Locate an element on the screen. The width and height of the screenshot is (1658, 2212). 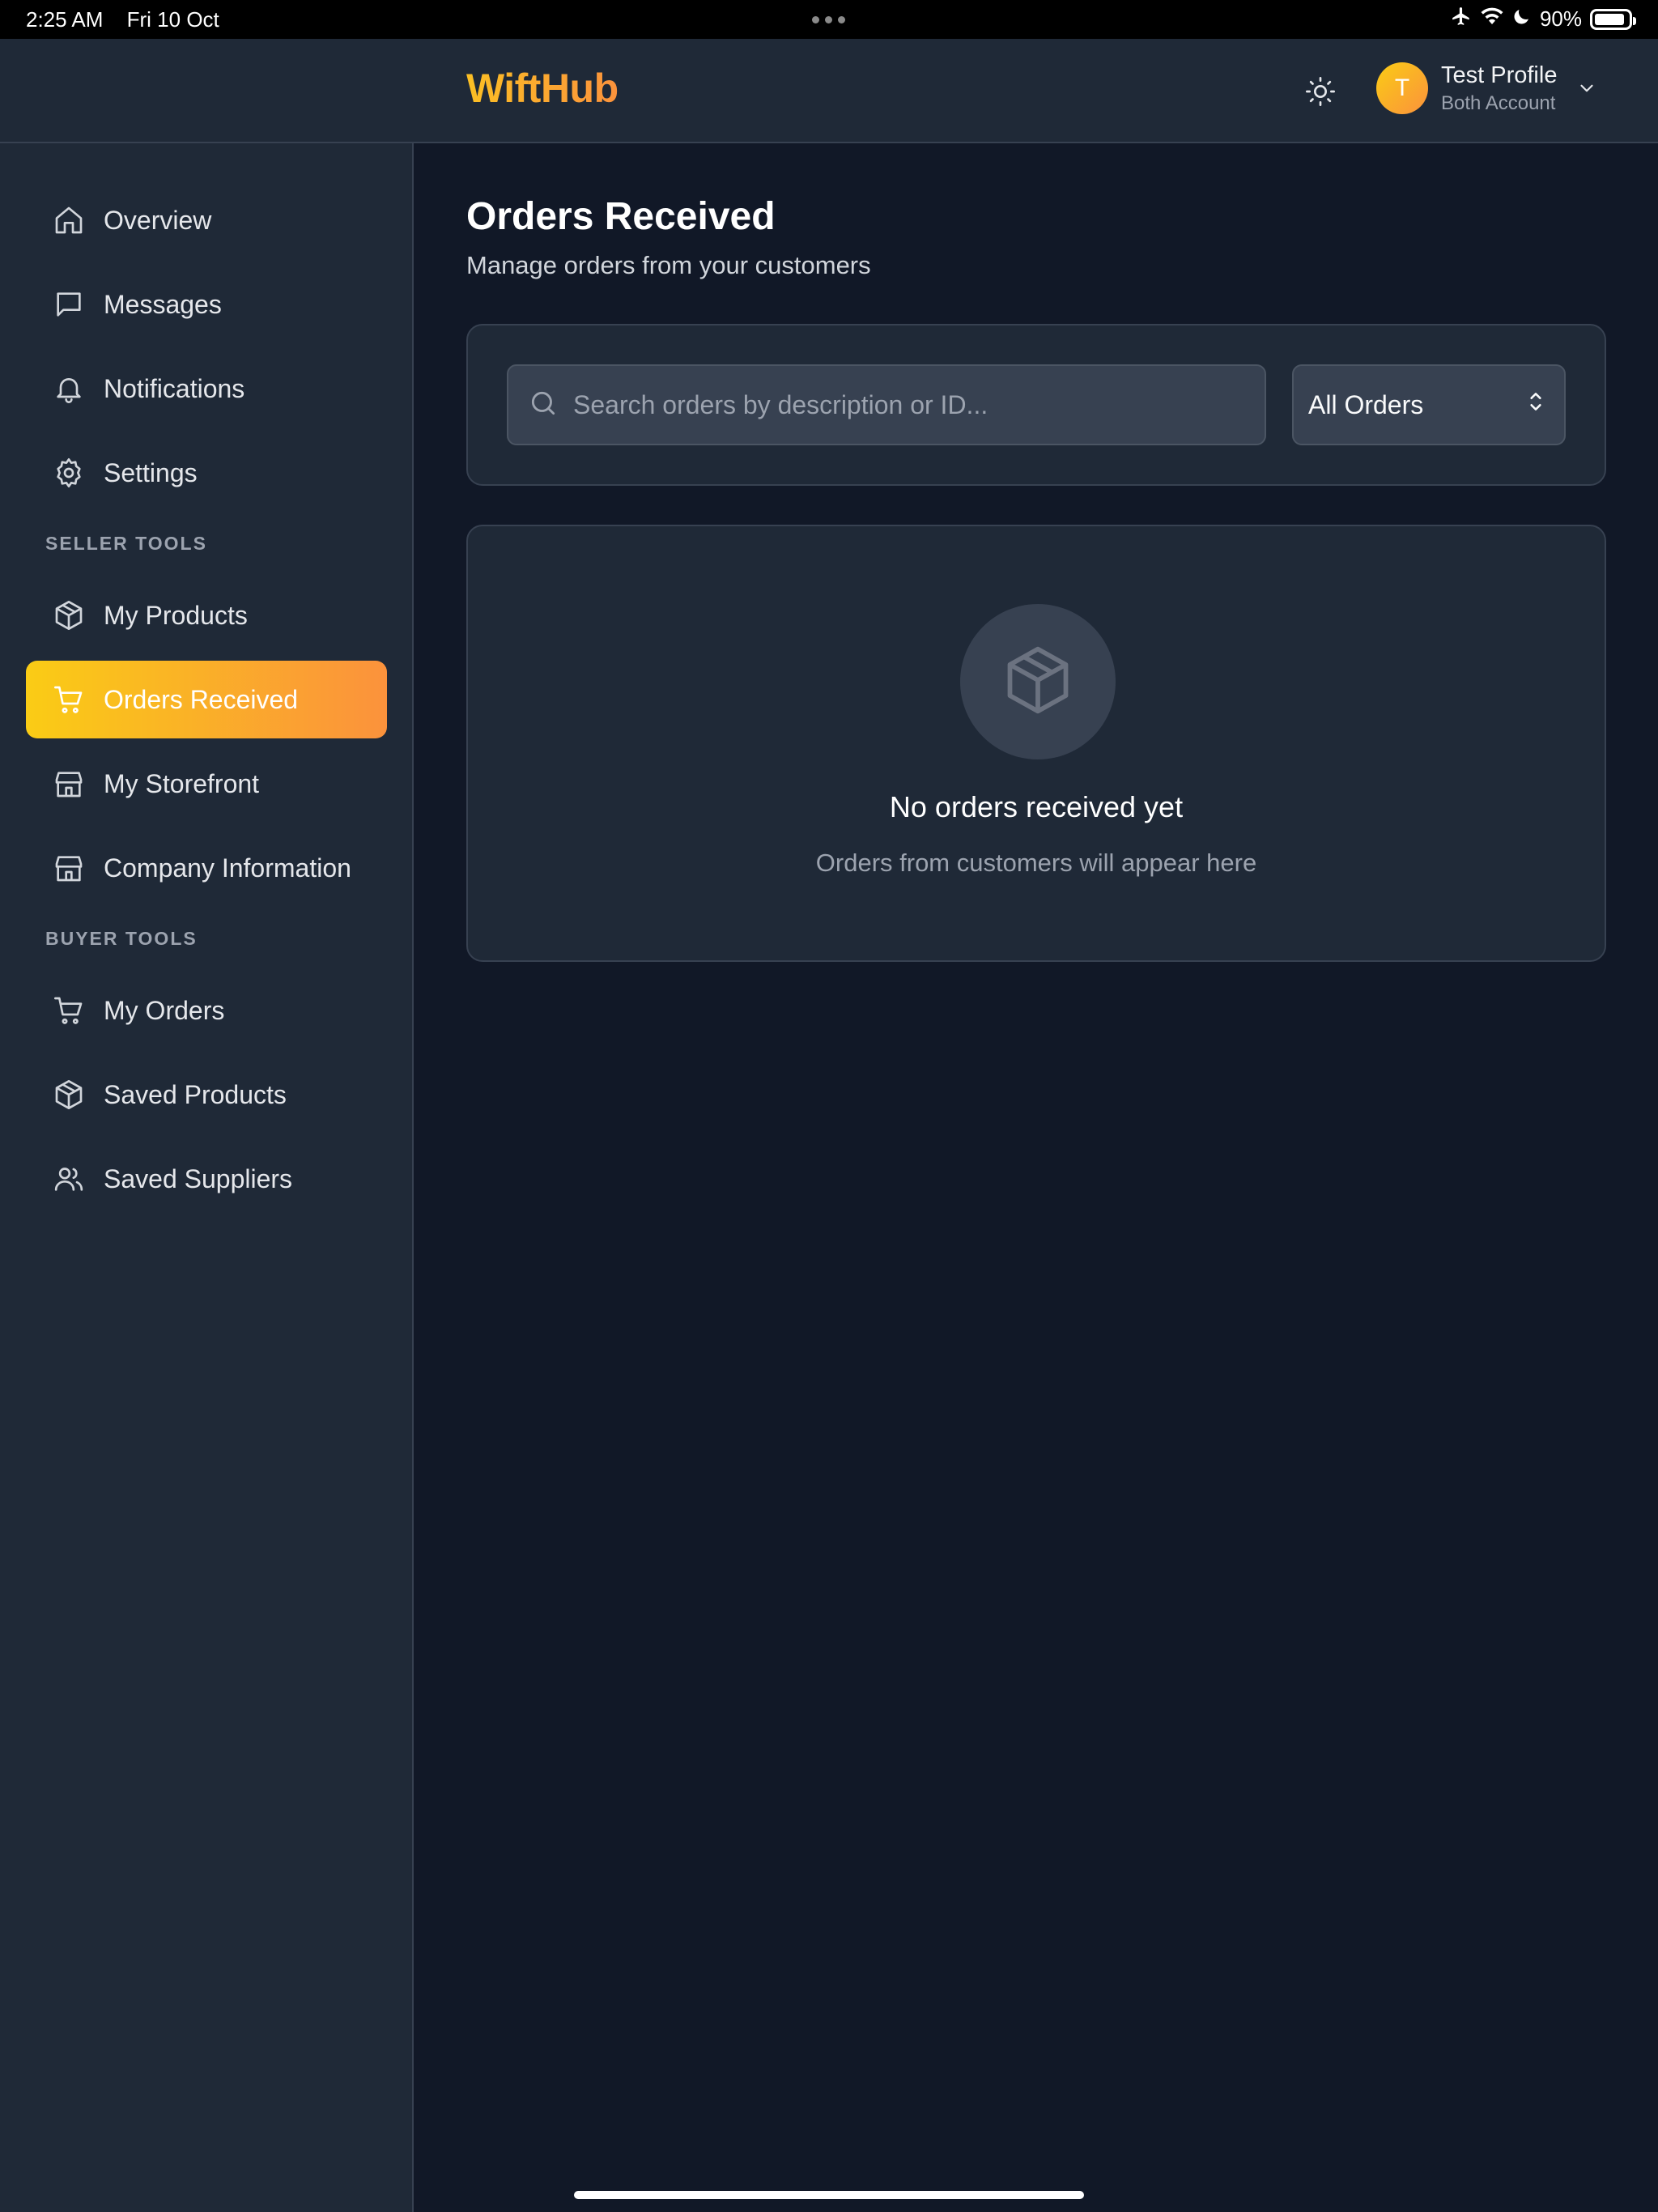
order-filter-select: All Orders is located at coordinates (1429, 405).